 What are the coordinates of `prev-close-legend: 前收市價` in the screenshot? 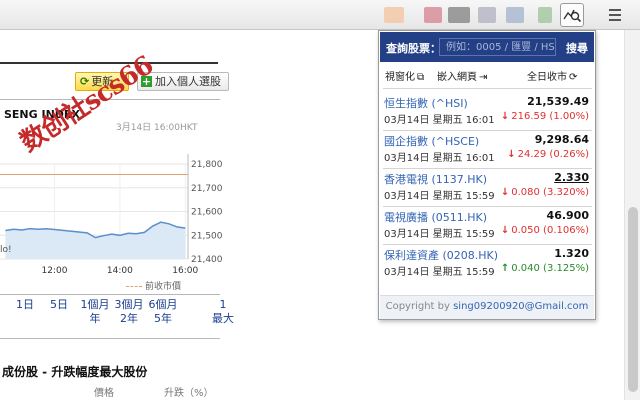 It's located at (153, 285).